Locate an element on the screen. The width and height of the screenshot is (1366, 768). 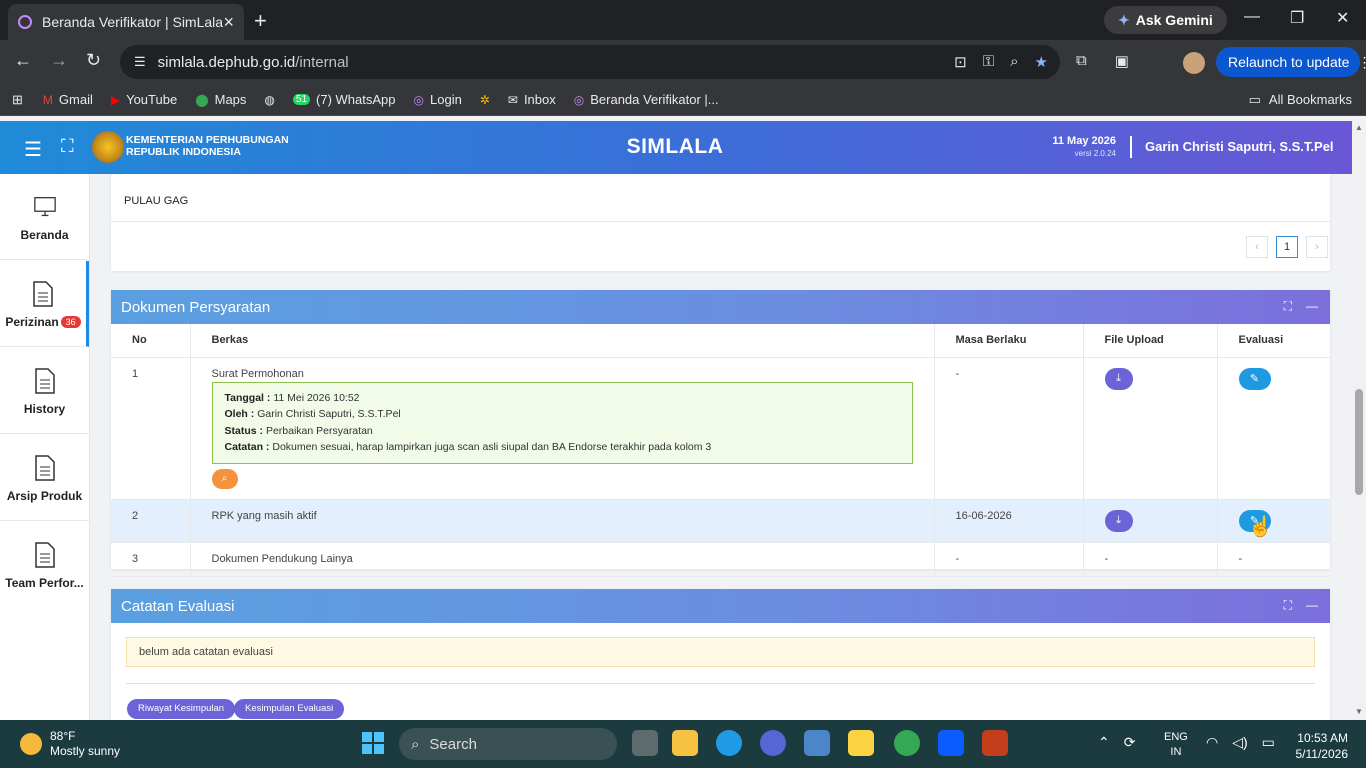
kesimpulan-evaluasi-button: Kesimpulan Evaluasi is located at coordinates (289, 709).